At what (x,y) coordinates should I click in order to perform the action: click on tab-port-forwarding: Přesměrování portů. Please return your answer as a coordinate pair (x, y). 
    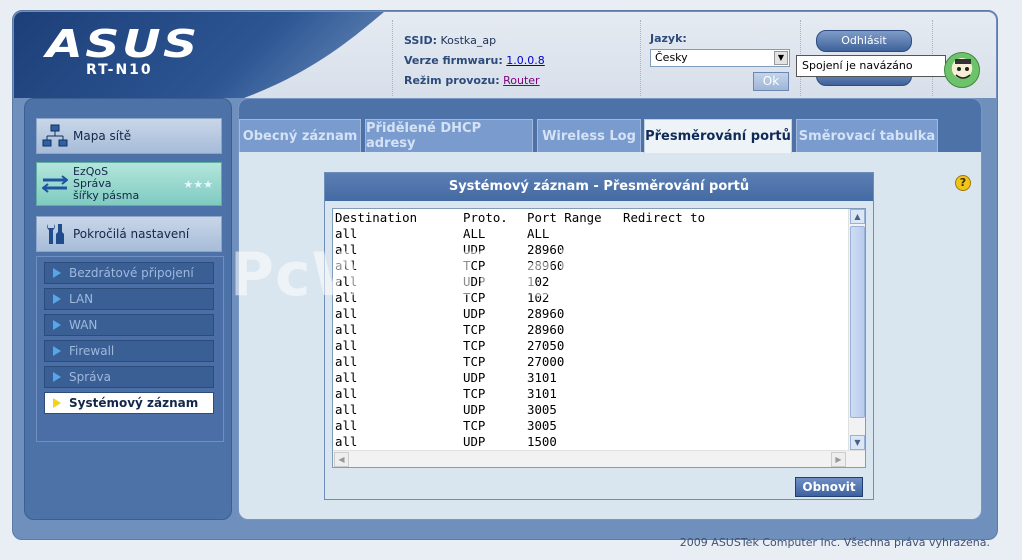
    Looking at the image, I should click on (718, 136).